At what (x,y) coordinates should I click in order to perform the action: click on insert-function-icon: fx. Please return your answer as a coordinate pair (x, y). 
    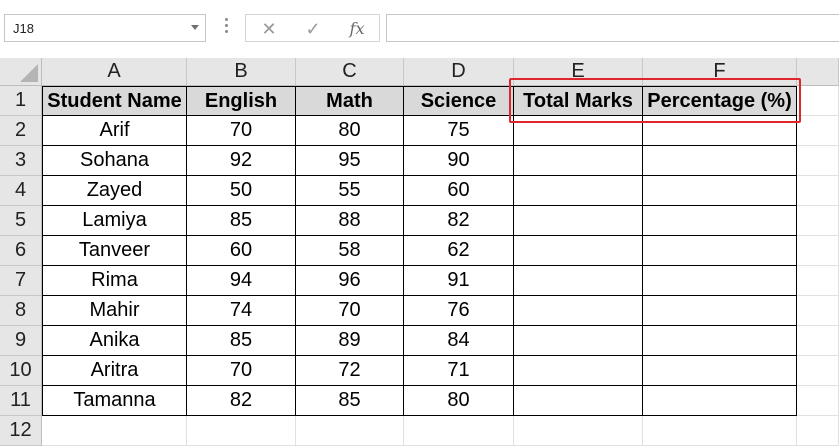
    Looking at the image, I should click on (357, 29).